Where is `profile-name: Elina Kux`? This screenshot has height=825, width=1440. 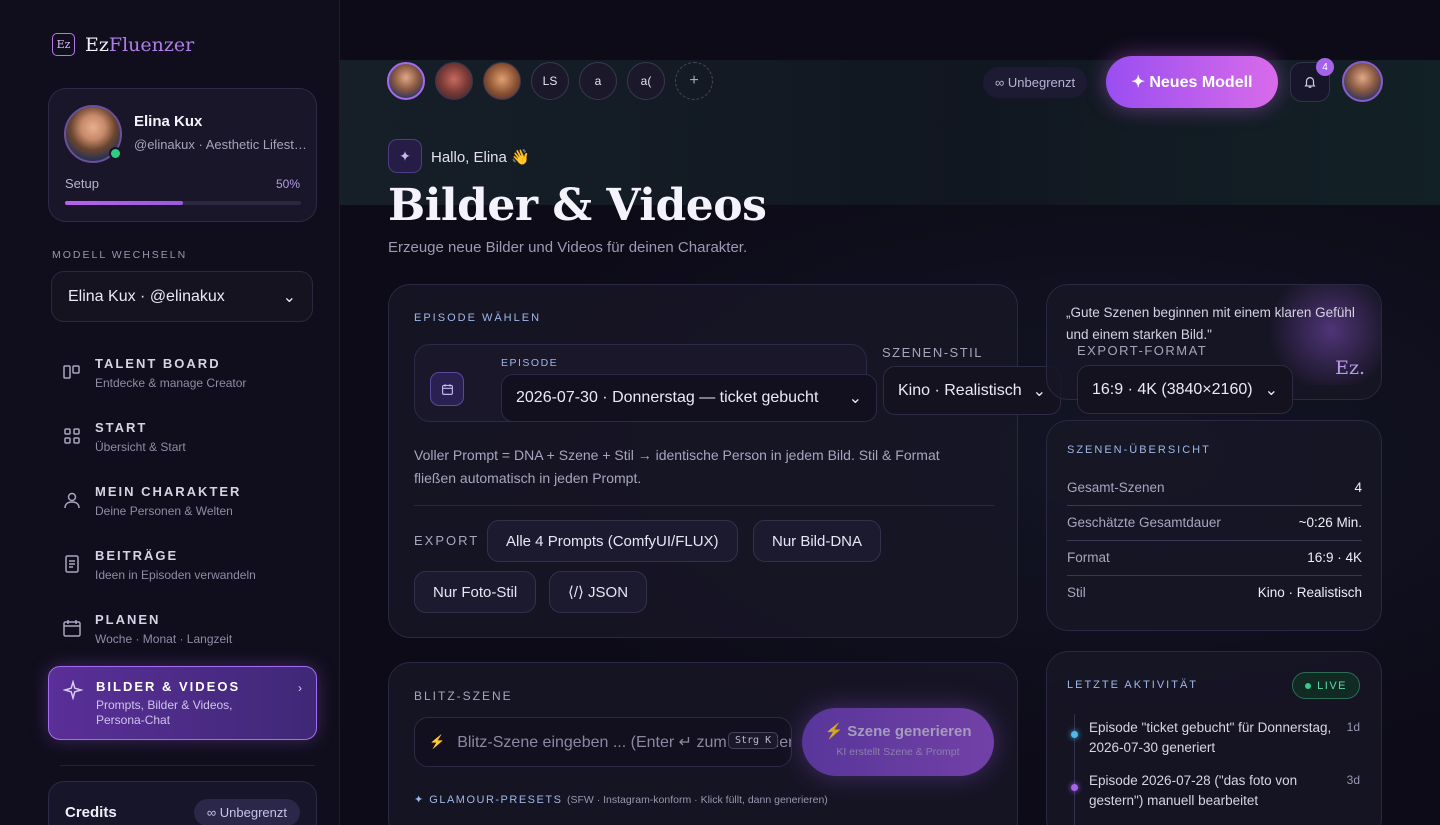 profile-name: Elina Kux is located at coordinates (168, 121).